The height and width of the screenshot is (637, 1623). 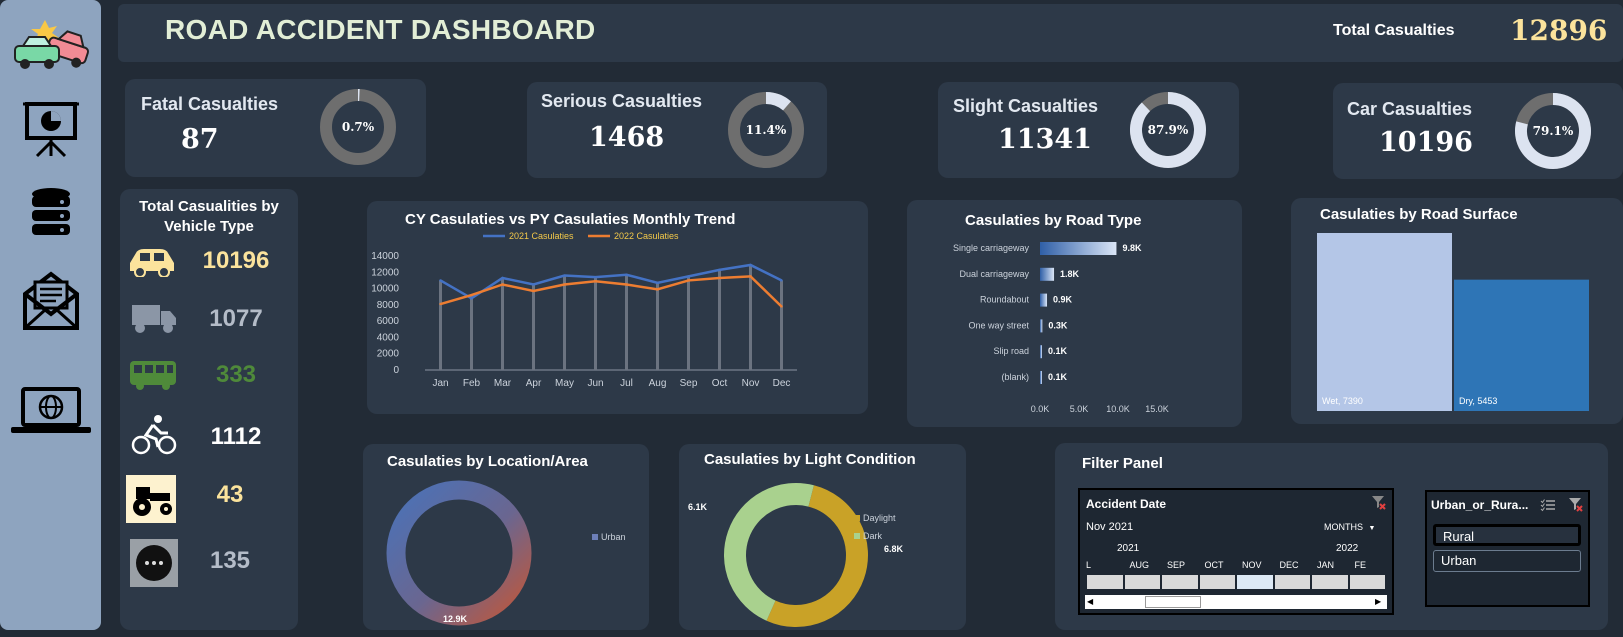 What do you see at coordinates (1126, 504) in the screenshot?
I see `timeline-header: Accident Date` at bounding box center [1126, 504].